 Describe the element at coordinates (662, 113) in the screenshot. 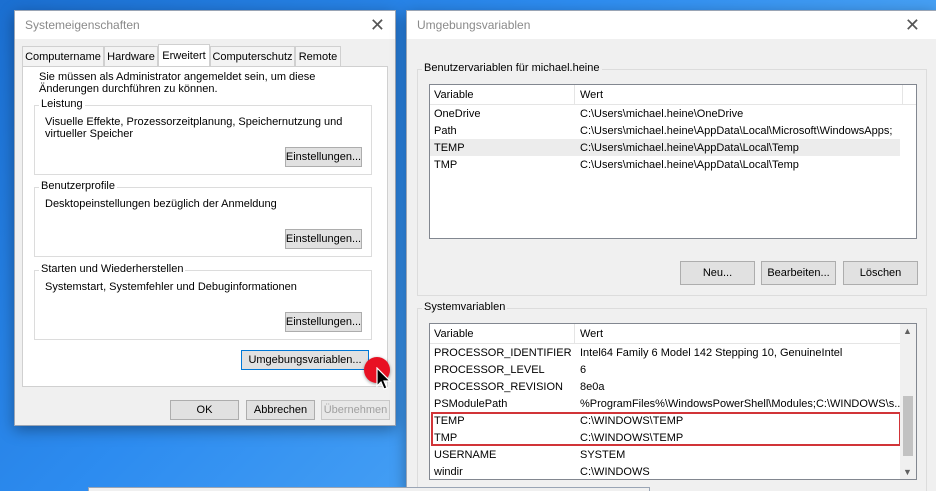

I see `variable-value: C:\Users\michael.heine\OneDrive` at that location.